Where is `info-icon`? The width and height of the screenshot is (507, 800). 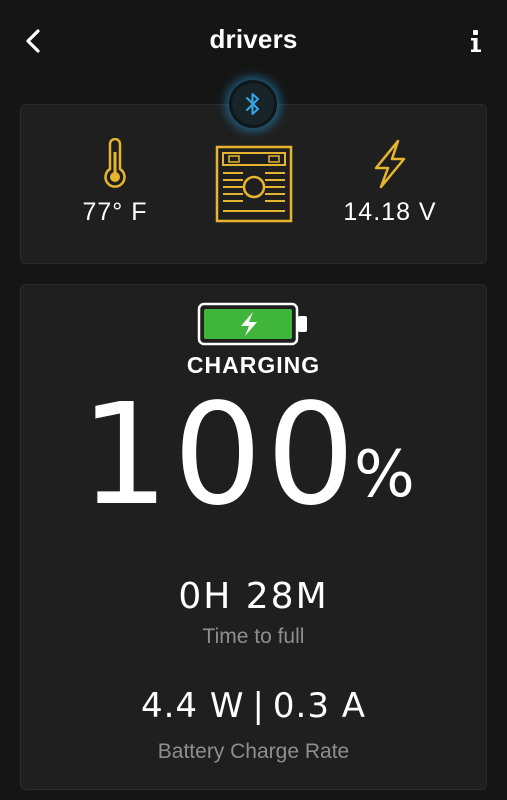 info-icon is located at coordinates (476, 41).